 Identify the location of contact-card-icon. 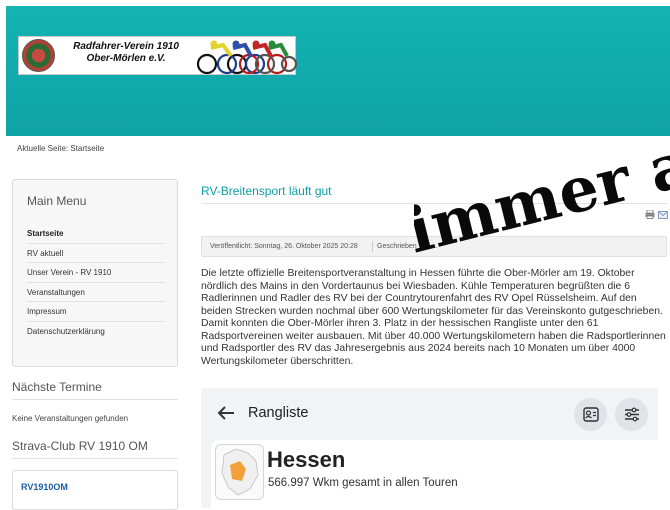
(591, 414).